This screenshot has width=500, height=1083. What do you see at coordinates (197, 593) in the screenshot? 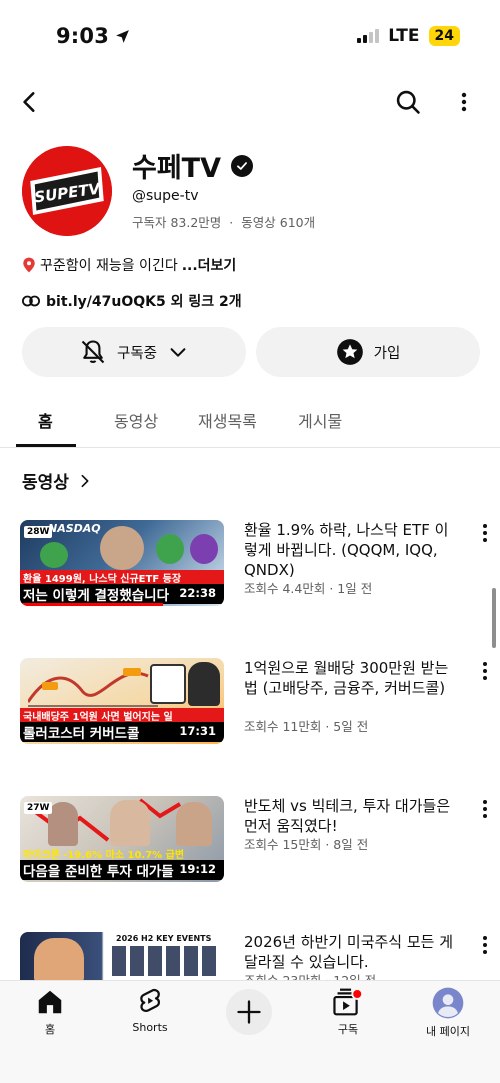
I see `video-duration: 22:38` at bounding box center [197, 593].